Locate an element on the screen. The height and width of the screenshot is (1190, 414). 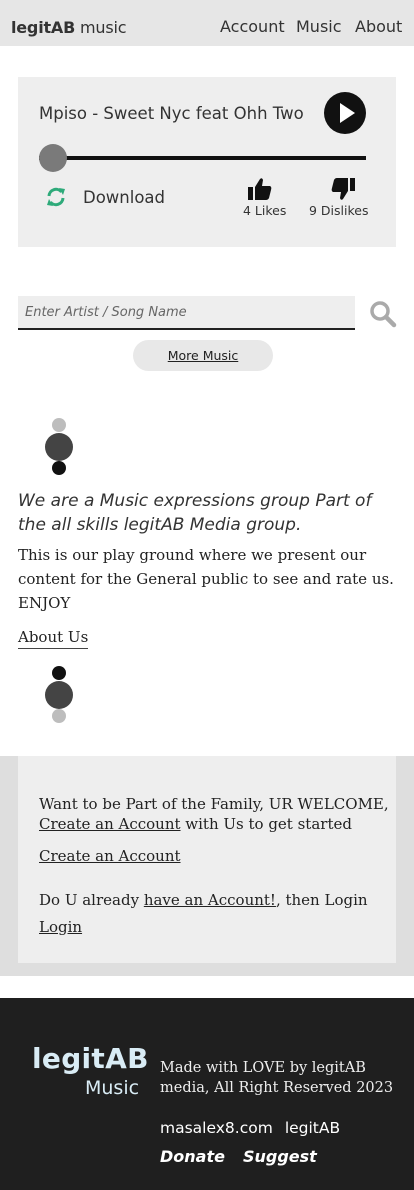
site-logo: legitAB music is located at coordinates (69, 27).